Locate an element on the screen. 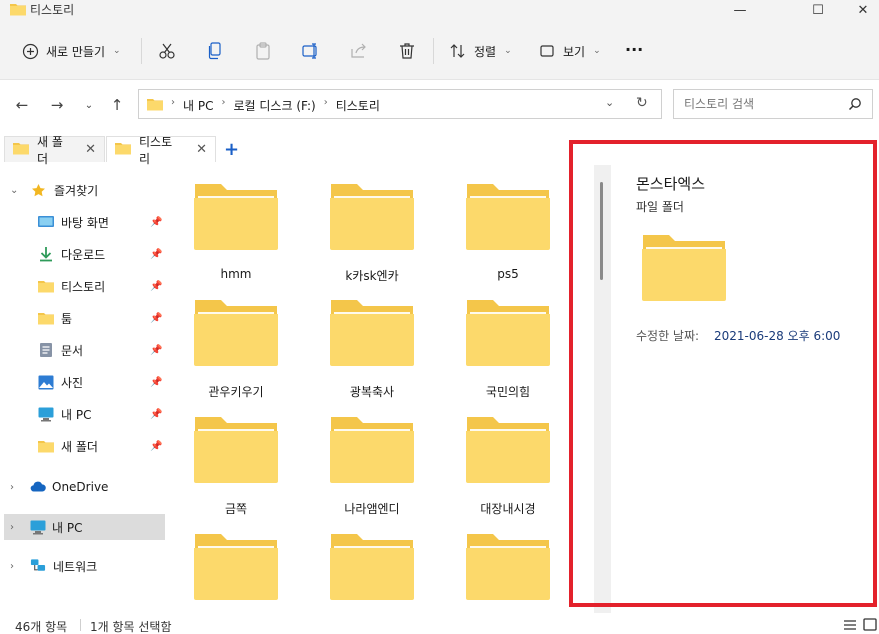 The height and width of the screenshot is (634, 879). forward-arrow-icon: → is located at coordinates (57, 105).